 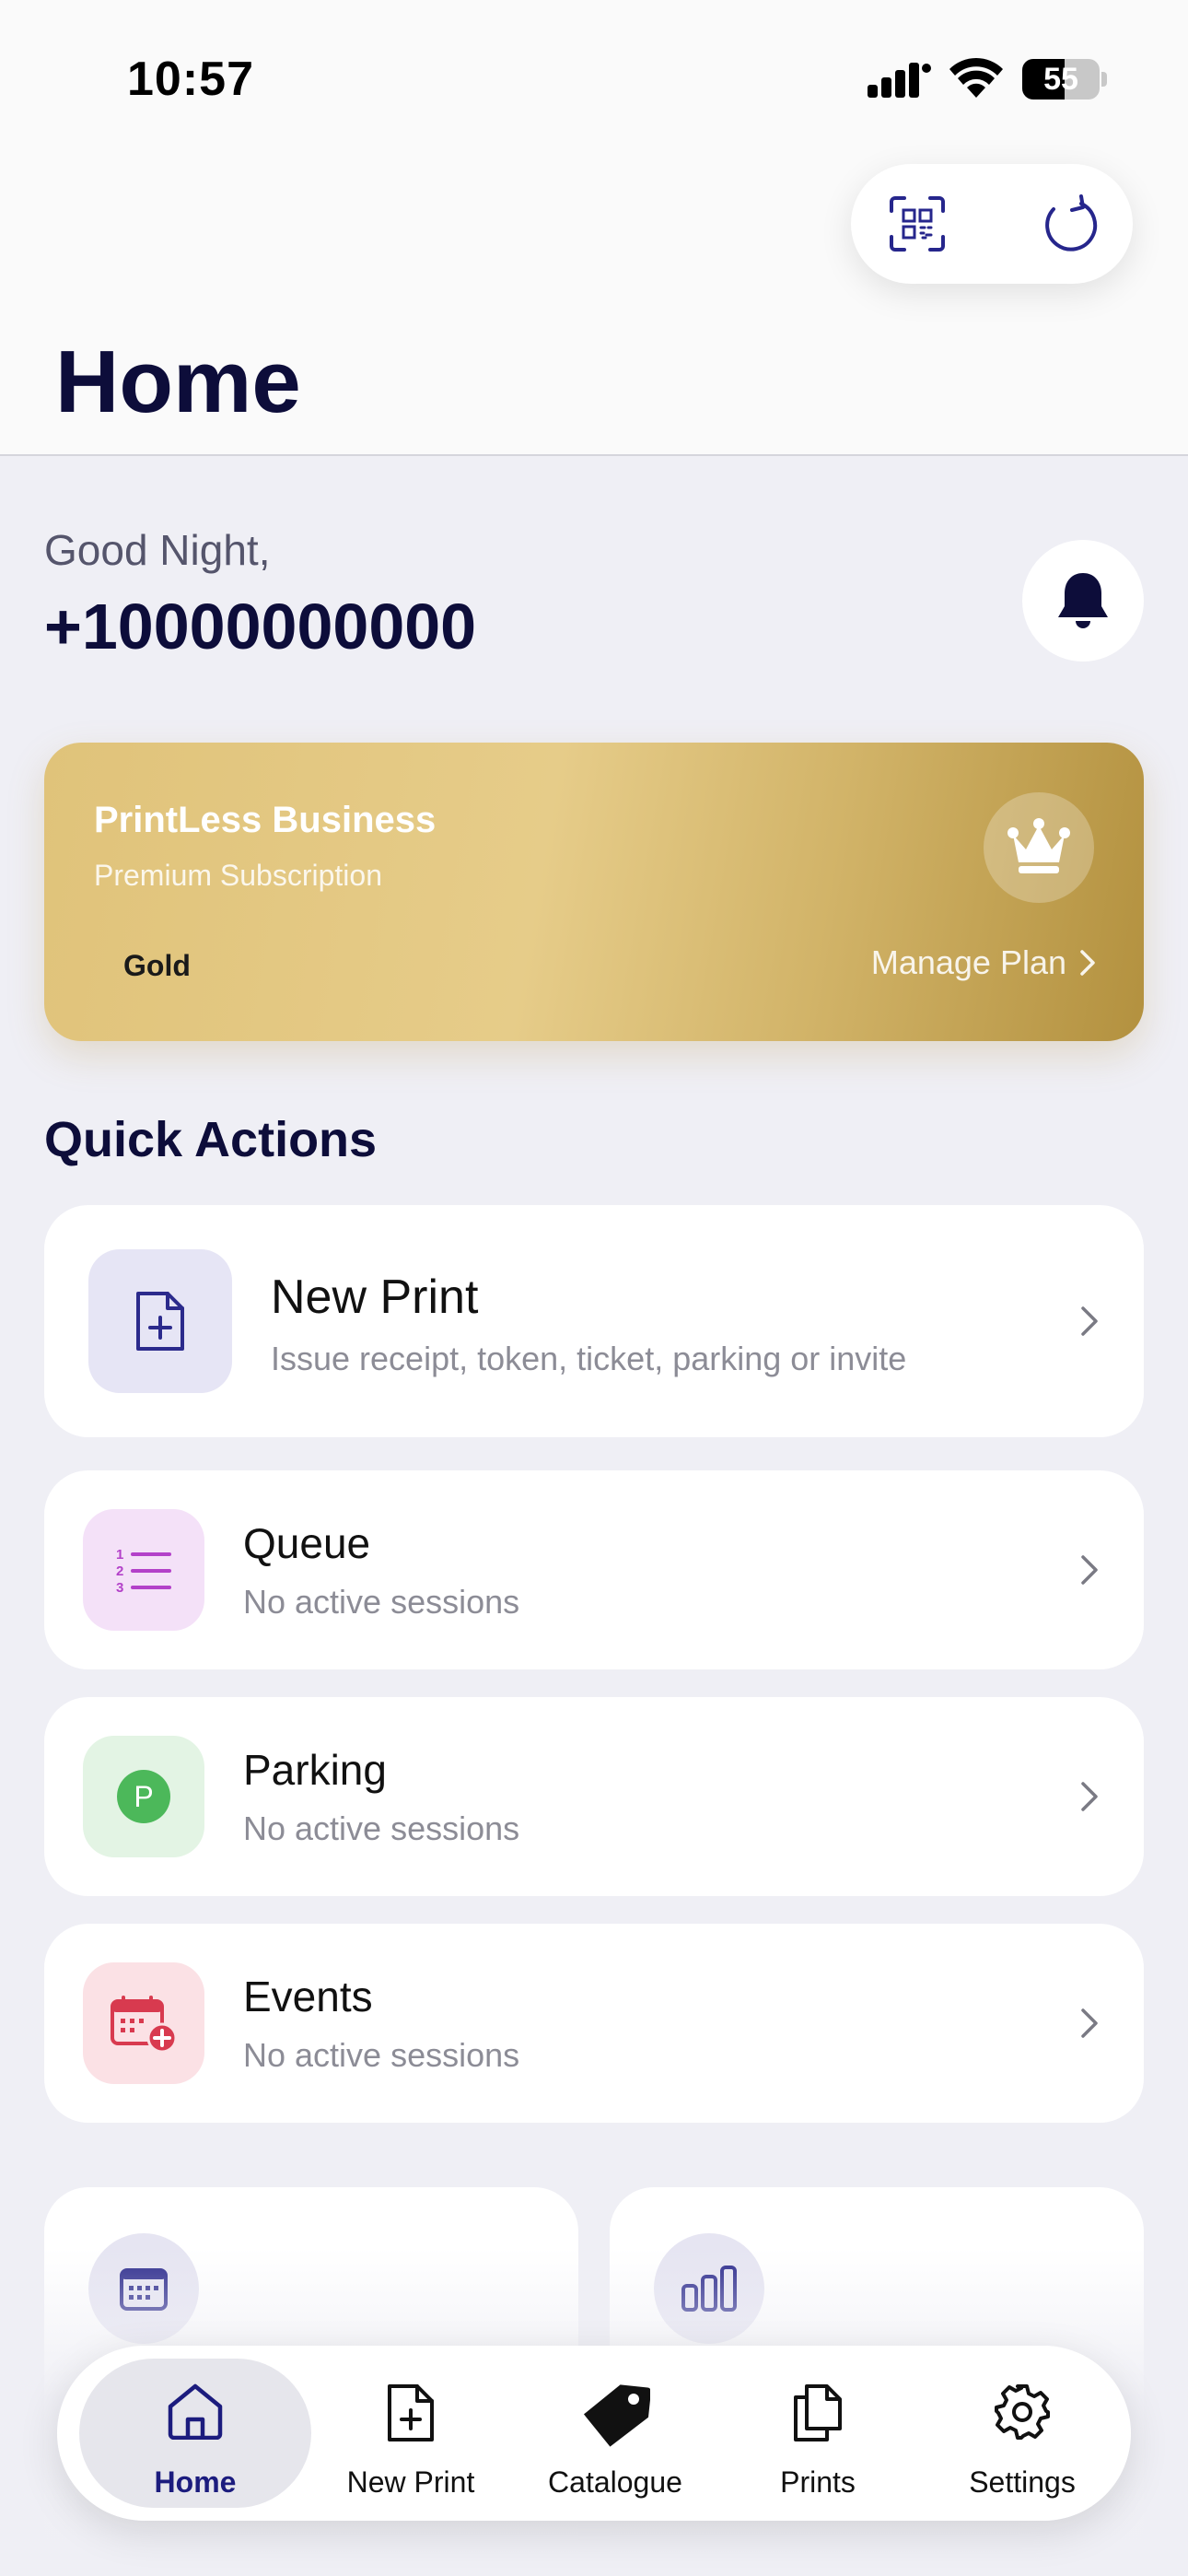 I want to click on battery-indicator: 55, so click(x=1064, y=79).